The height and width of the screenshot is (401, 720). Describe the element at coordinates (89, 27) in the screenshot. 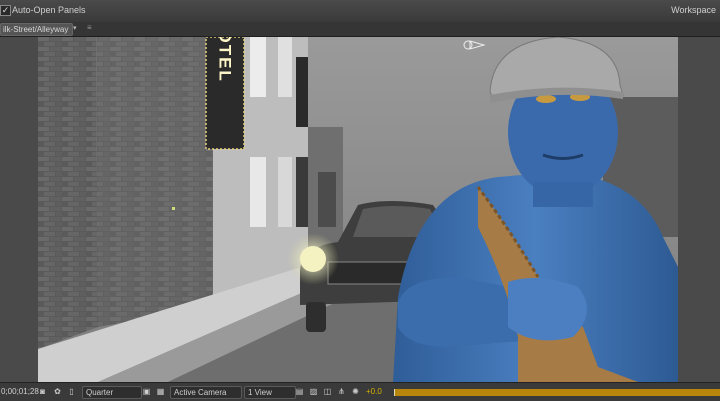

I see `panel-menu-icon: ≡` at that location.